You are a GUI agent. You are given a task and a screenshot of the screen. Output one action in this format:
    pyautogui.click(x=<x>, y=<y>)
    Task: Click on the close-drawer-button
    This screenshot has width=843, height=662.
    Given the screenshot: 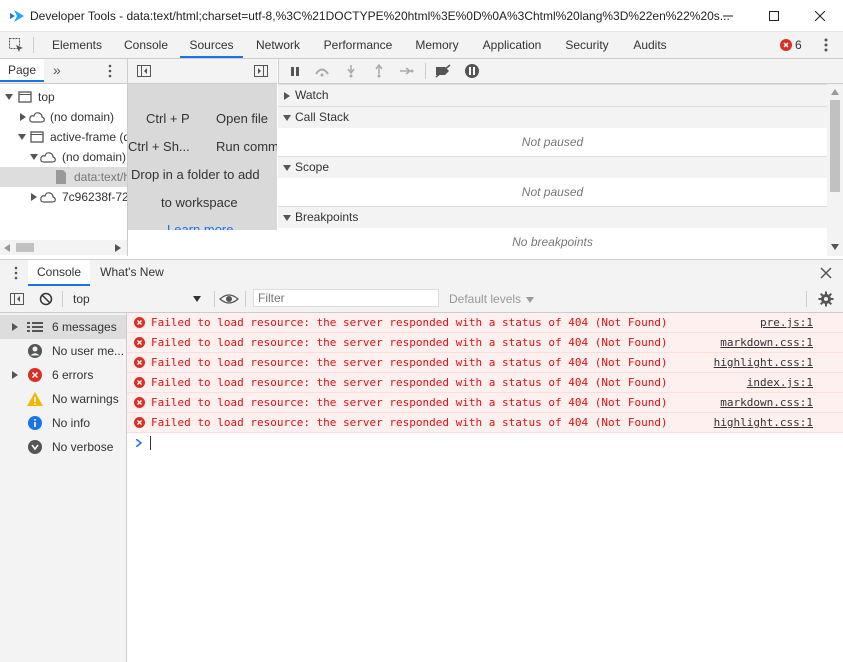 What is the action you would take?
    pyautogui.click(x=826, y=273)
    